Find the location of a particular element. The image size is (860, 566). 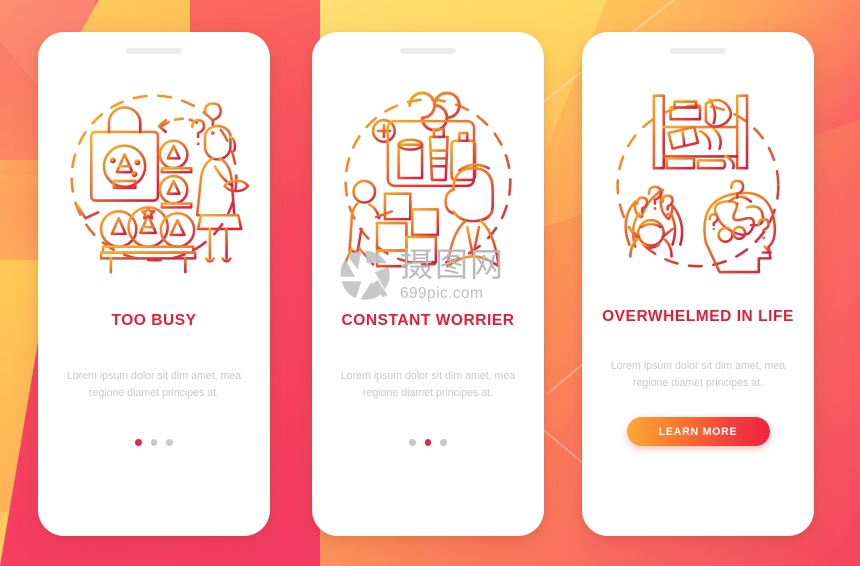

learn-more-button: LEARN MORE is located at coordinates (698, 432).